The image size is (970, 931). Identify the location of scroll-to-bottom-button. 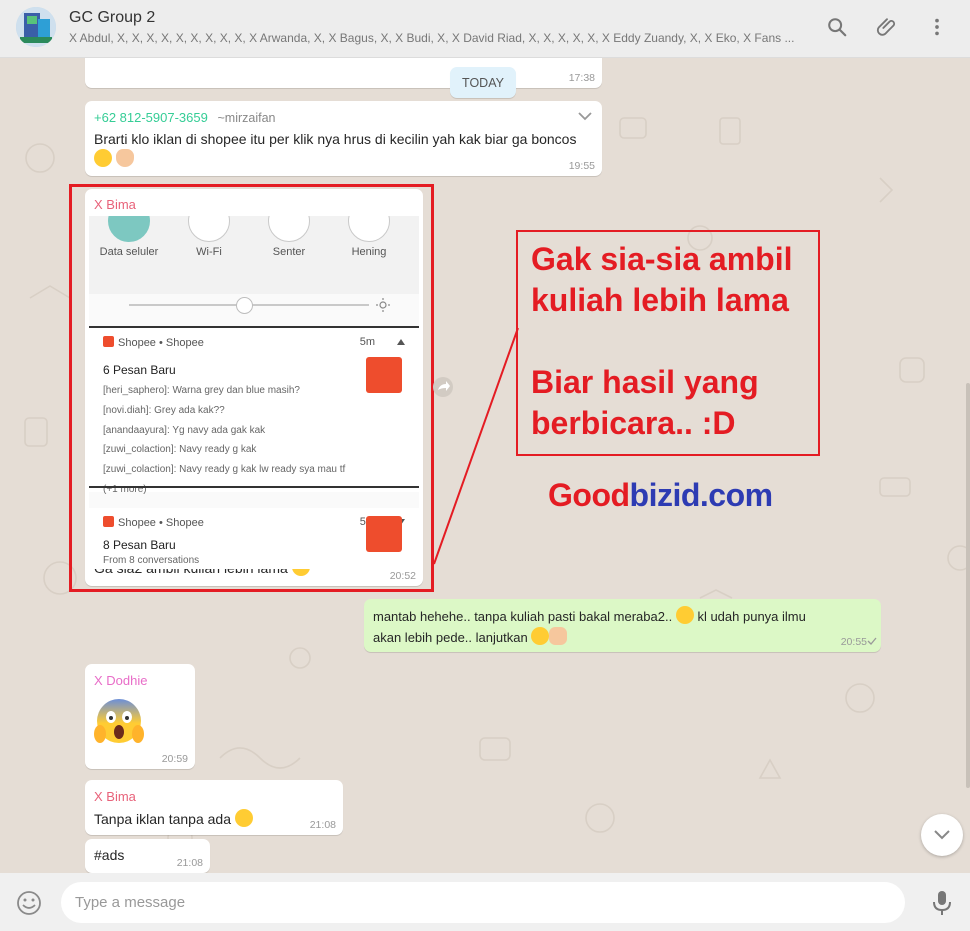
(942, 835).